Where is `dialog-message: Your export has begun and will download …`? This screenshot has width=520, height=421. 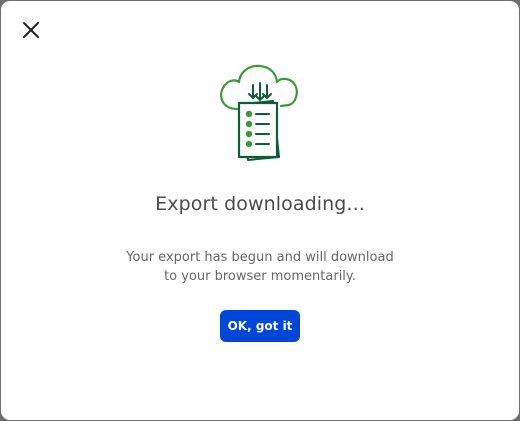 dialog-message: Your export has begun and will download … is located at coordinates (260, 267).